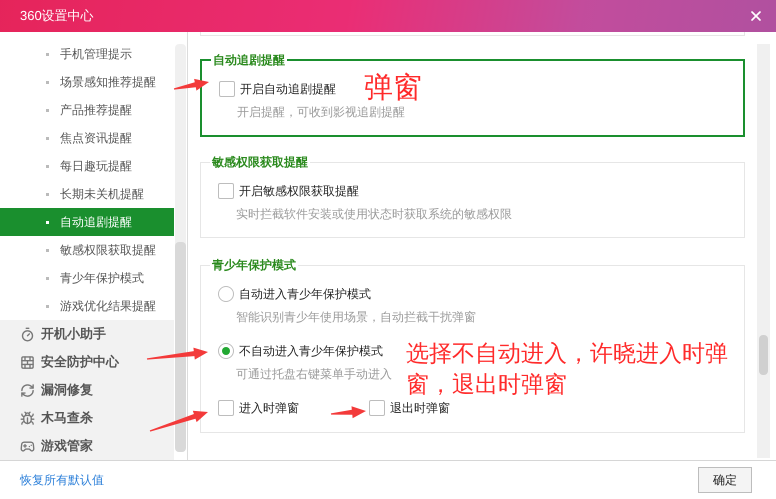 The image size is (776, 499). I want to click on sidebar-group-item: 游戏管家, so click(87, 446).